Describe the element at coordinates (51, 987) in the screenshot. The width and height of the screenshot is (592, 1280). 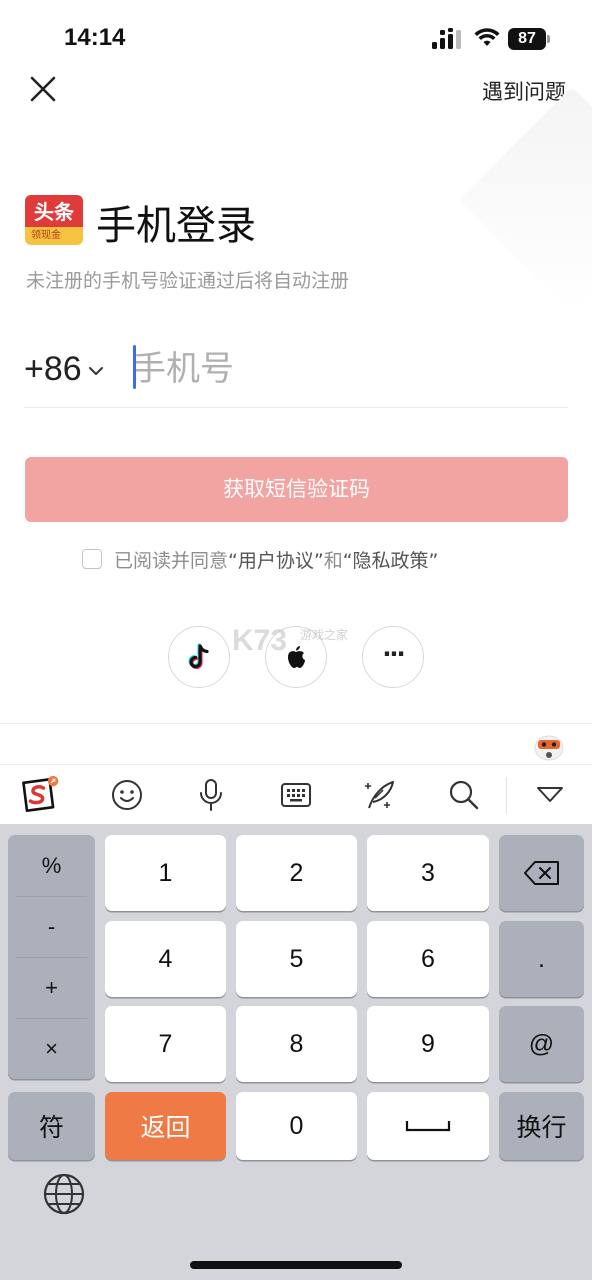
I see `key-plus: +` at that location.